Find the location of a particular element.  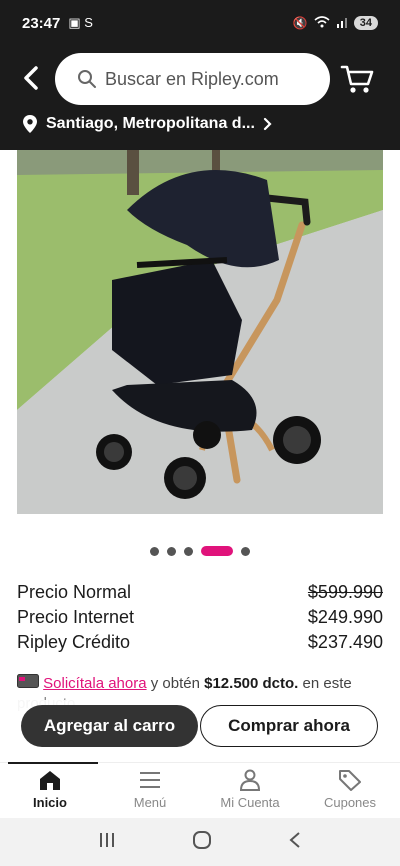

carousel-indicator is located at coordinates (200, 551).